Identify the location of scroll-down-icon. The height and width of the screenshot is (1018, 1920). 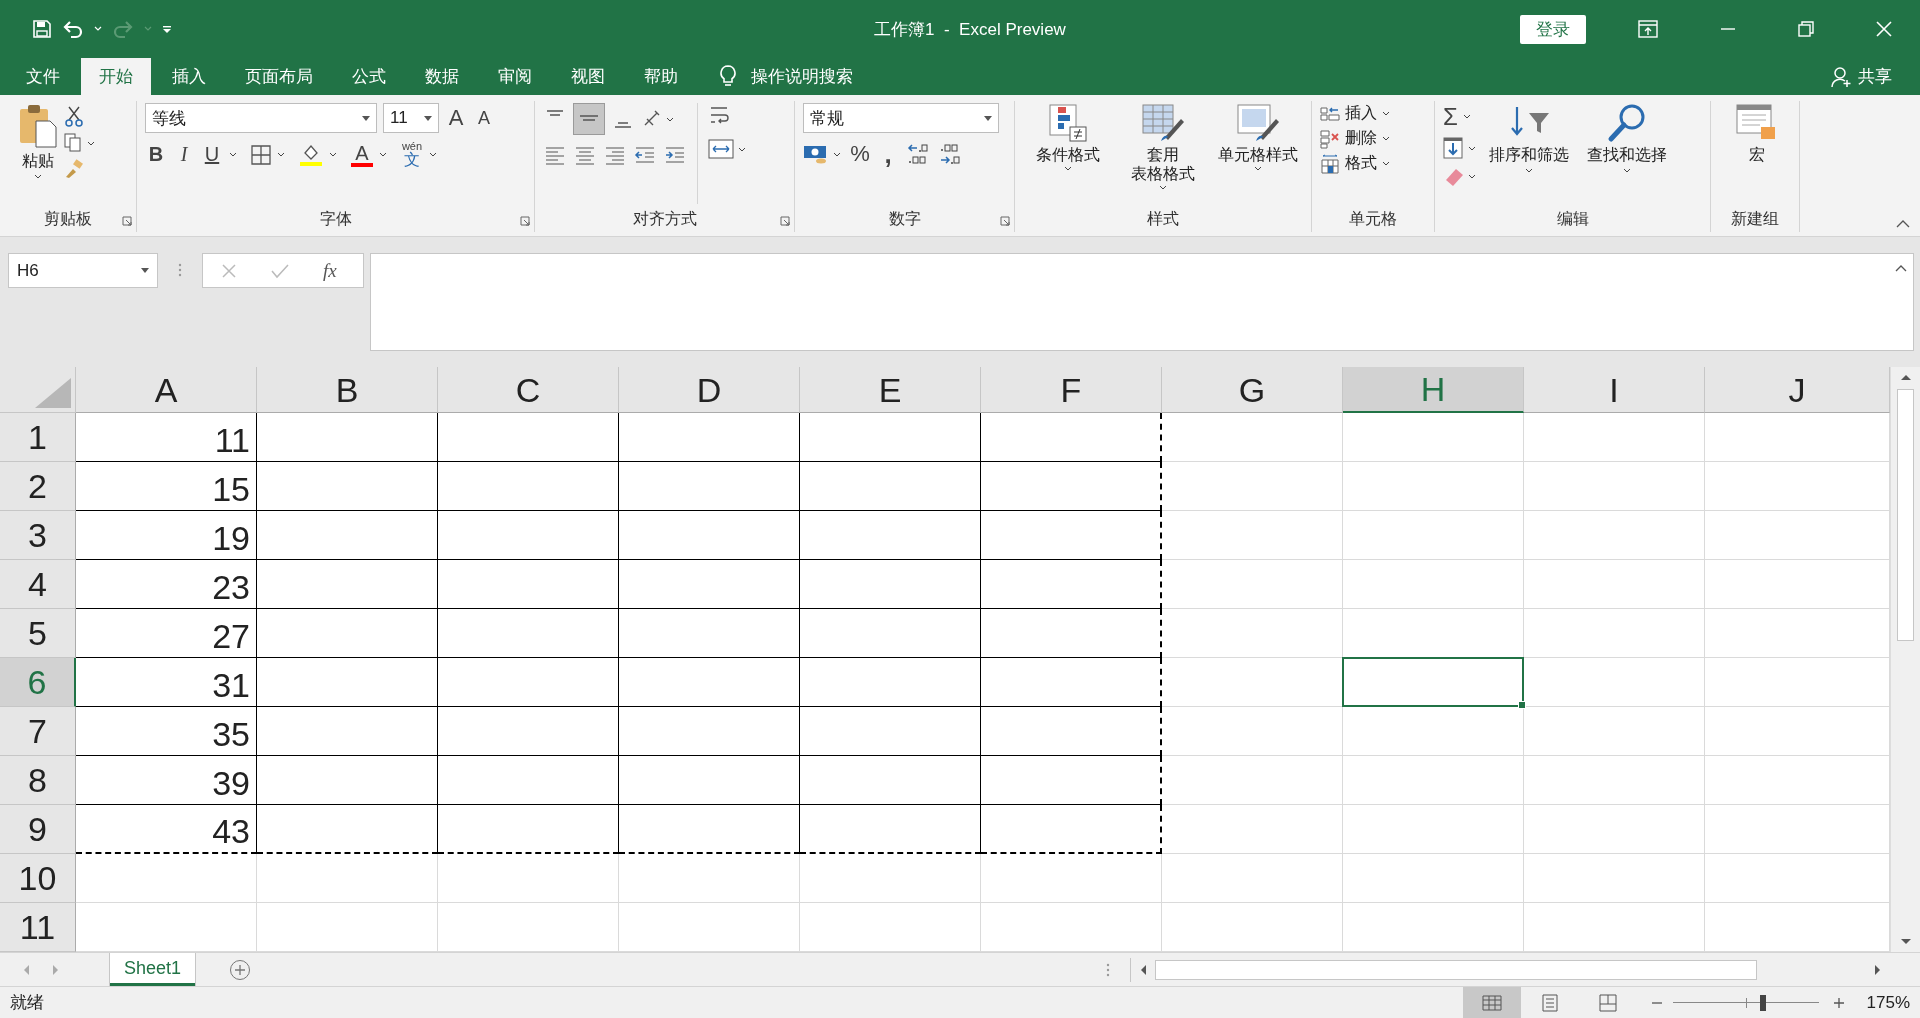
(1905, 942).